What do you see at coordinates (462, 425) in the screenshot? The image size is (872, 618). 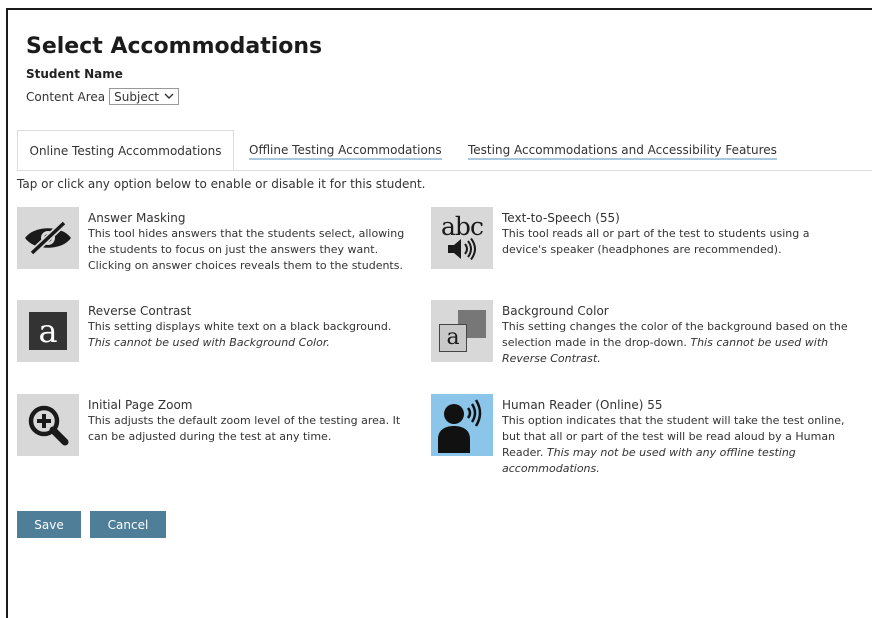 I see `human-reader-icon` at bounding box center [462, 425].